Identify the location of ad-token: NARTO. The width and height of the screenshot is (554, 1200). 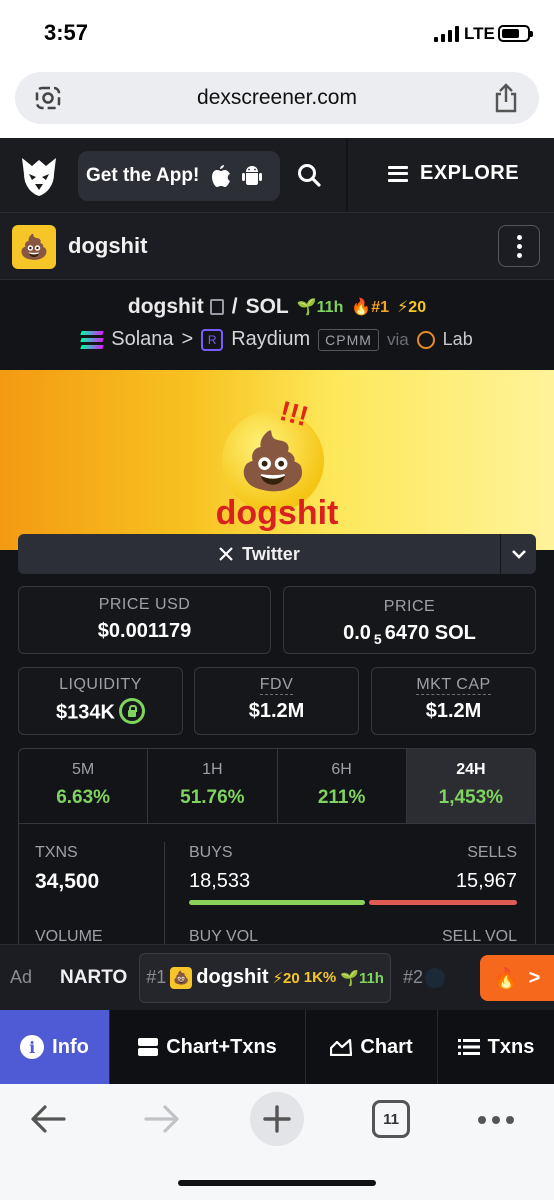
(93, 978).